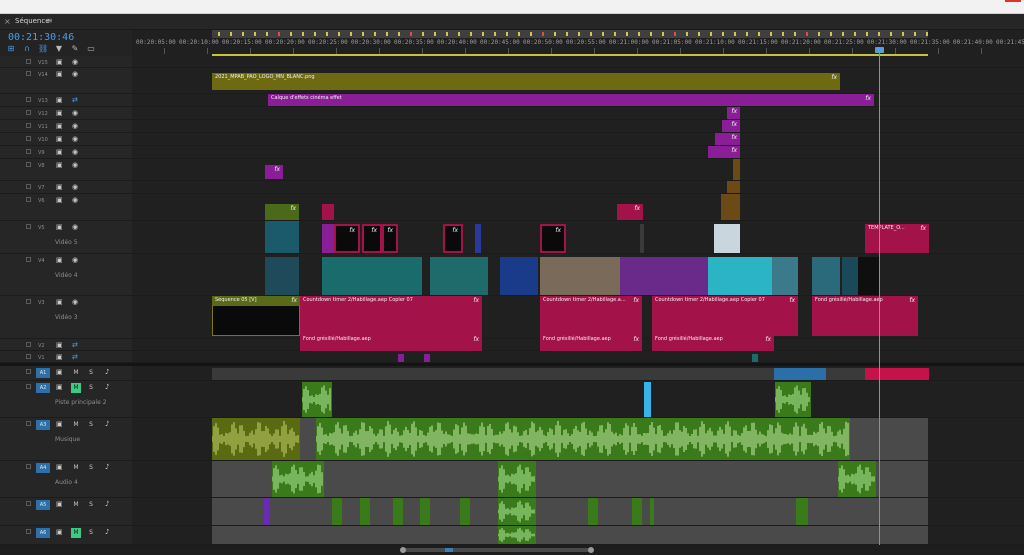 The image size is (1024, 555). Describe the element at coordinates (571, 100) in the screenshot. I see `calque-clip: Calque d'effets cinéma effet fx` at that location.